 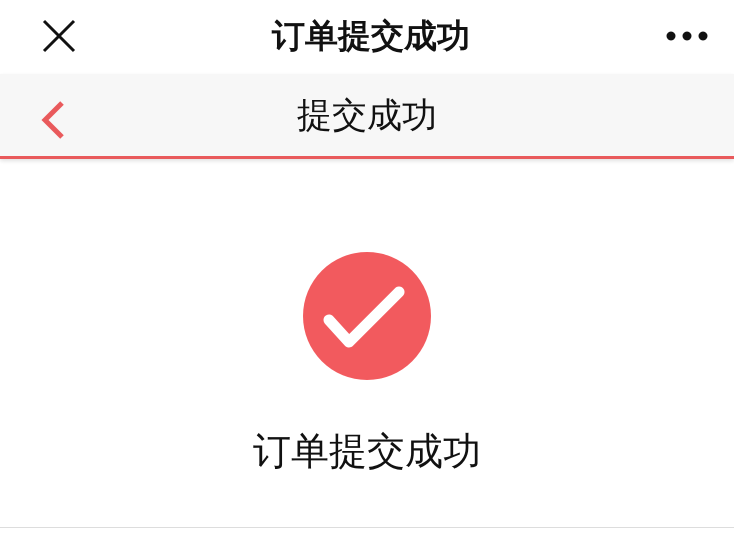 What do you see at coordinates (367, 116) in the screenshot?
I see `page-title: 提交成功` at bounding box center [367, 116].